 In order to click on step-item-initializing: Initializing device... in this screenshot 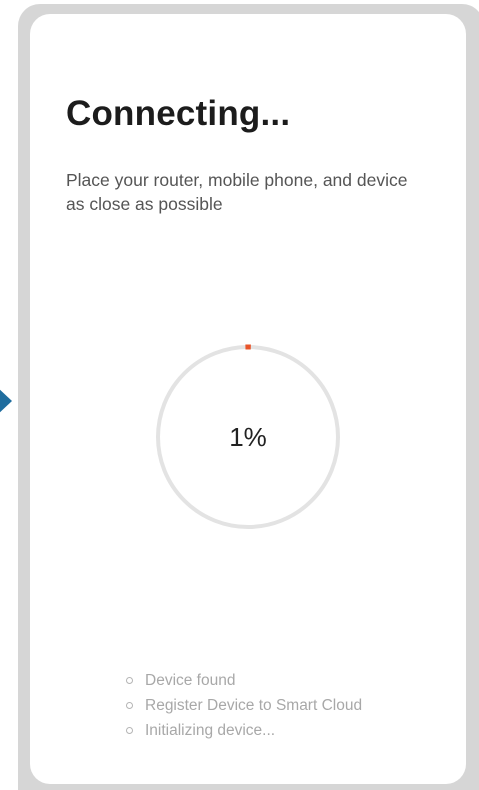, I will do `click(244, 730)`.